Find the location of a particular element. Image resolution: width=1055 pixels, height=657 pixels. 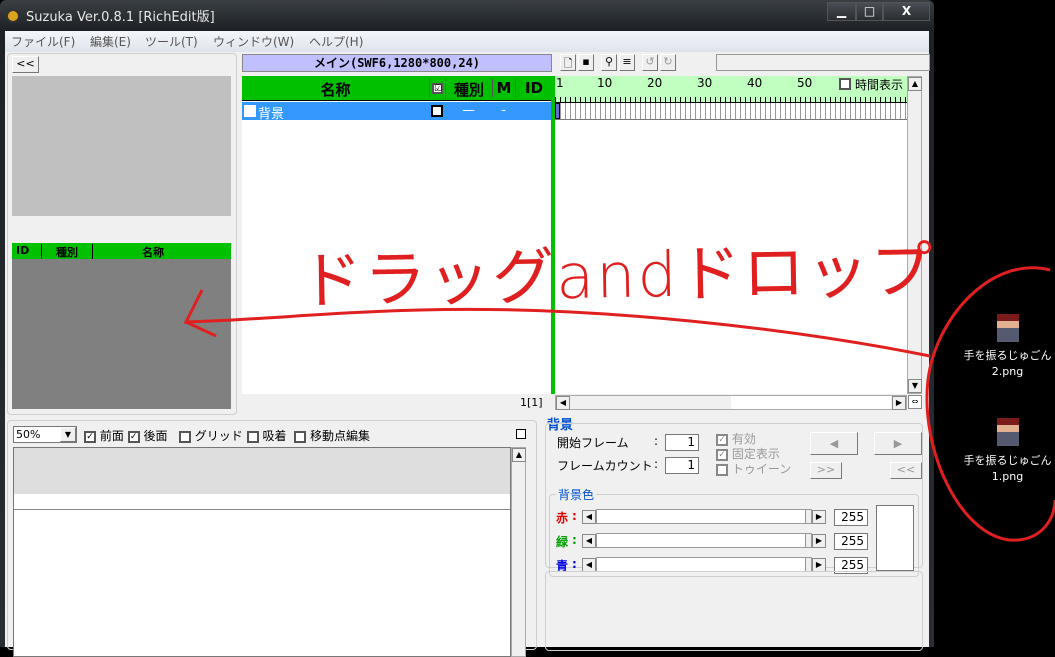

desktop-icon-label: 手を振るじゅごん 1.png is located at coordinates (1002, 469).